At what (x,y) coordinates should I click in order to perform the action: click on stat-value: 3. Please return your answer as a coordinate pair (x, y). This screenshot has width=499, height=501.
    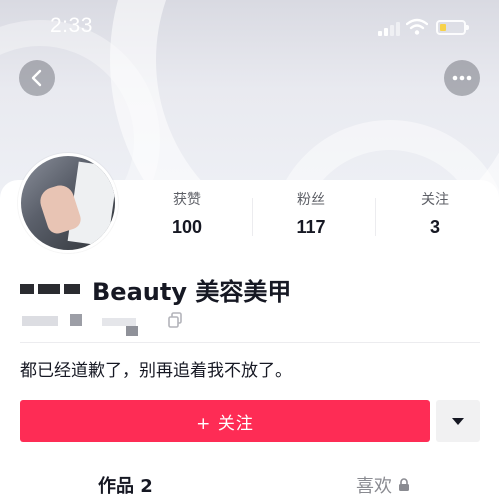
    Looking at the image, I should click on (434, 227).